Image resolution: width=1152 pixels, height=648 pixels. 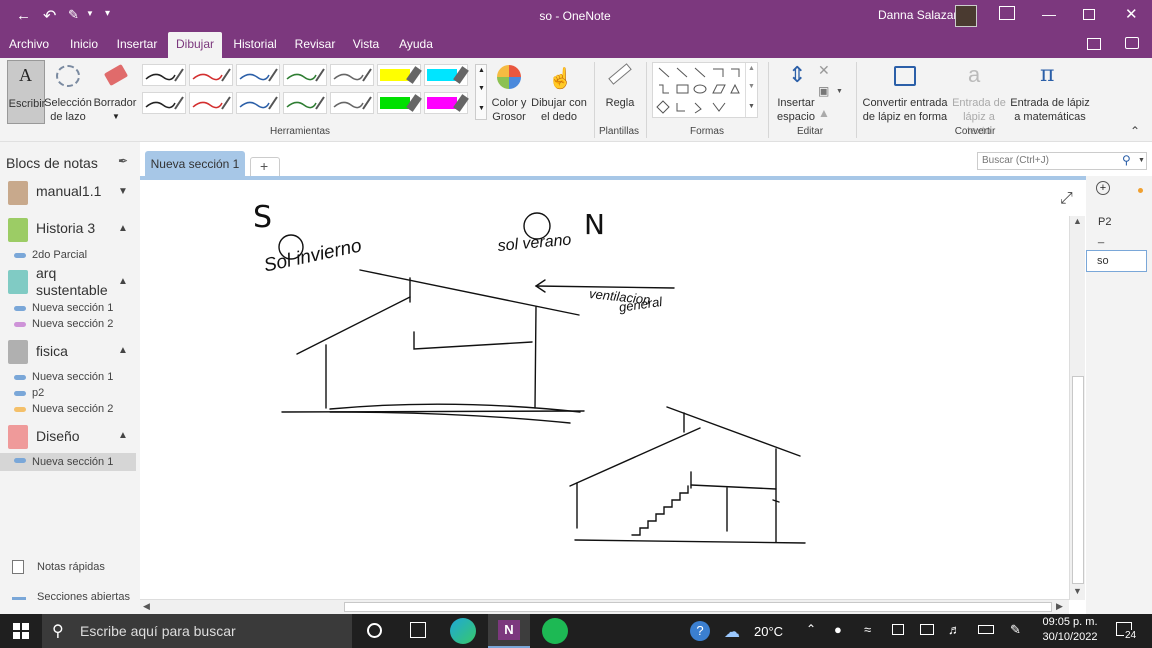 I want to click on lasso-select-button: Selección de lazo, so click(x=68, y=92).